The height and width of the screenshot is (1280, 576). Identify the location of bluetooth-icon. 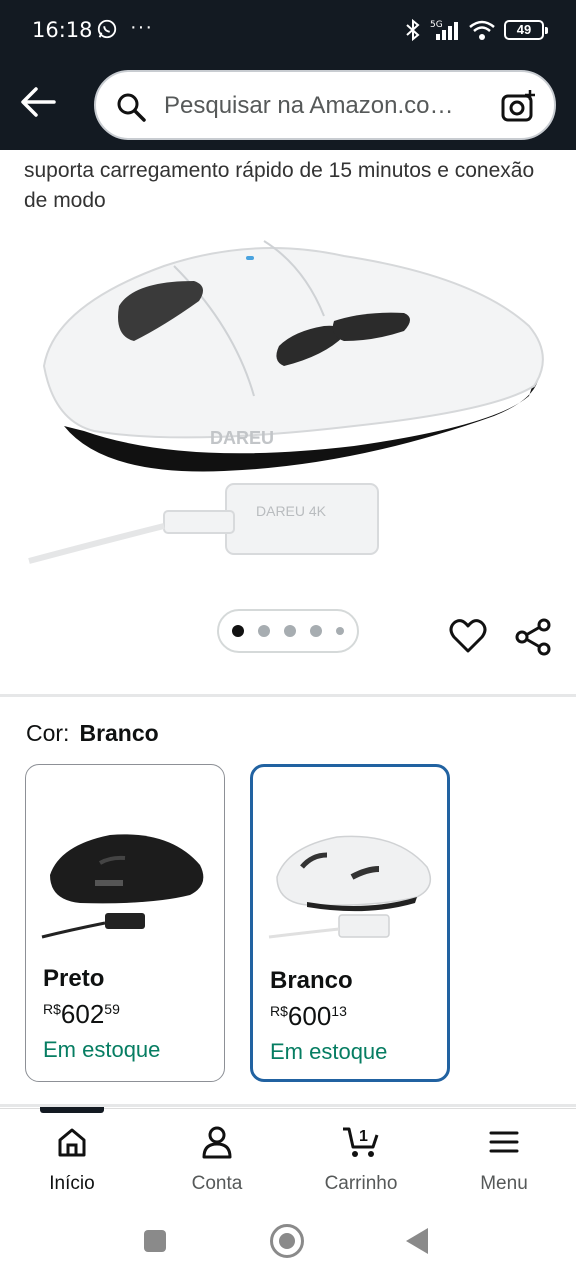
(413, 30).